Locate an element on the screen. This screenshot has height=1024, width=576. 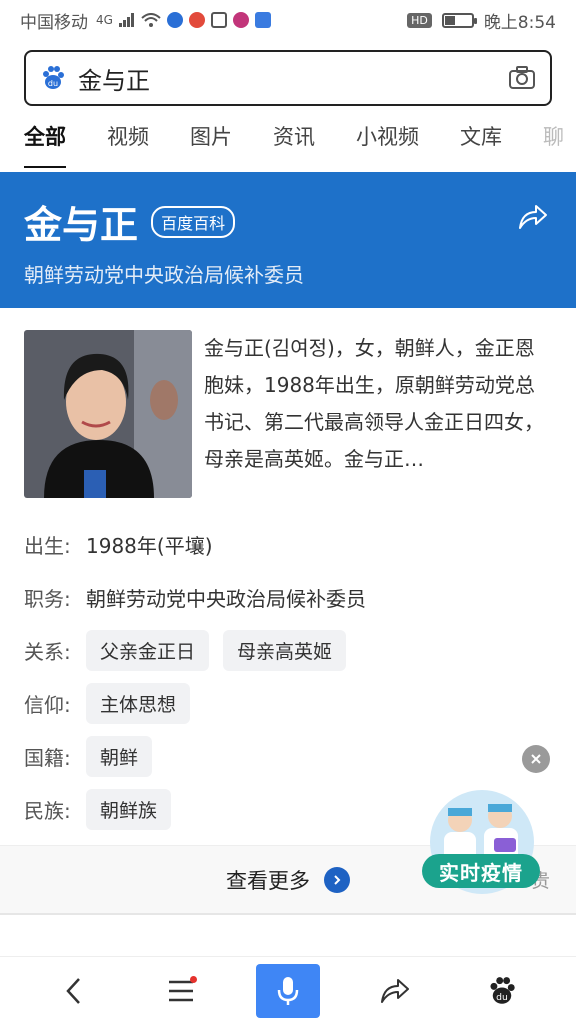
tieba-notify-icon is located at coordinates (262, 20).